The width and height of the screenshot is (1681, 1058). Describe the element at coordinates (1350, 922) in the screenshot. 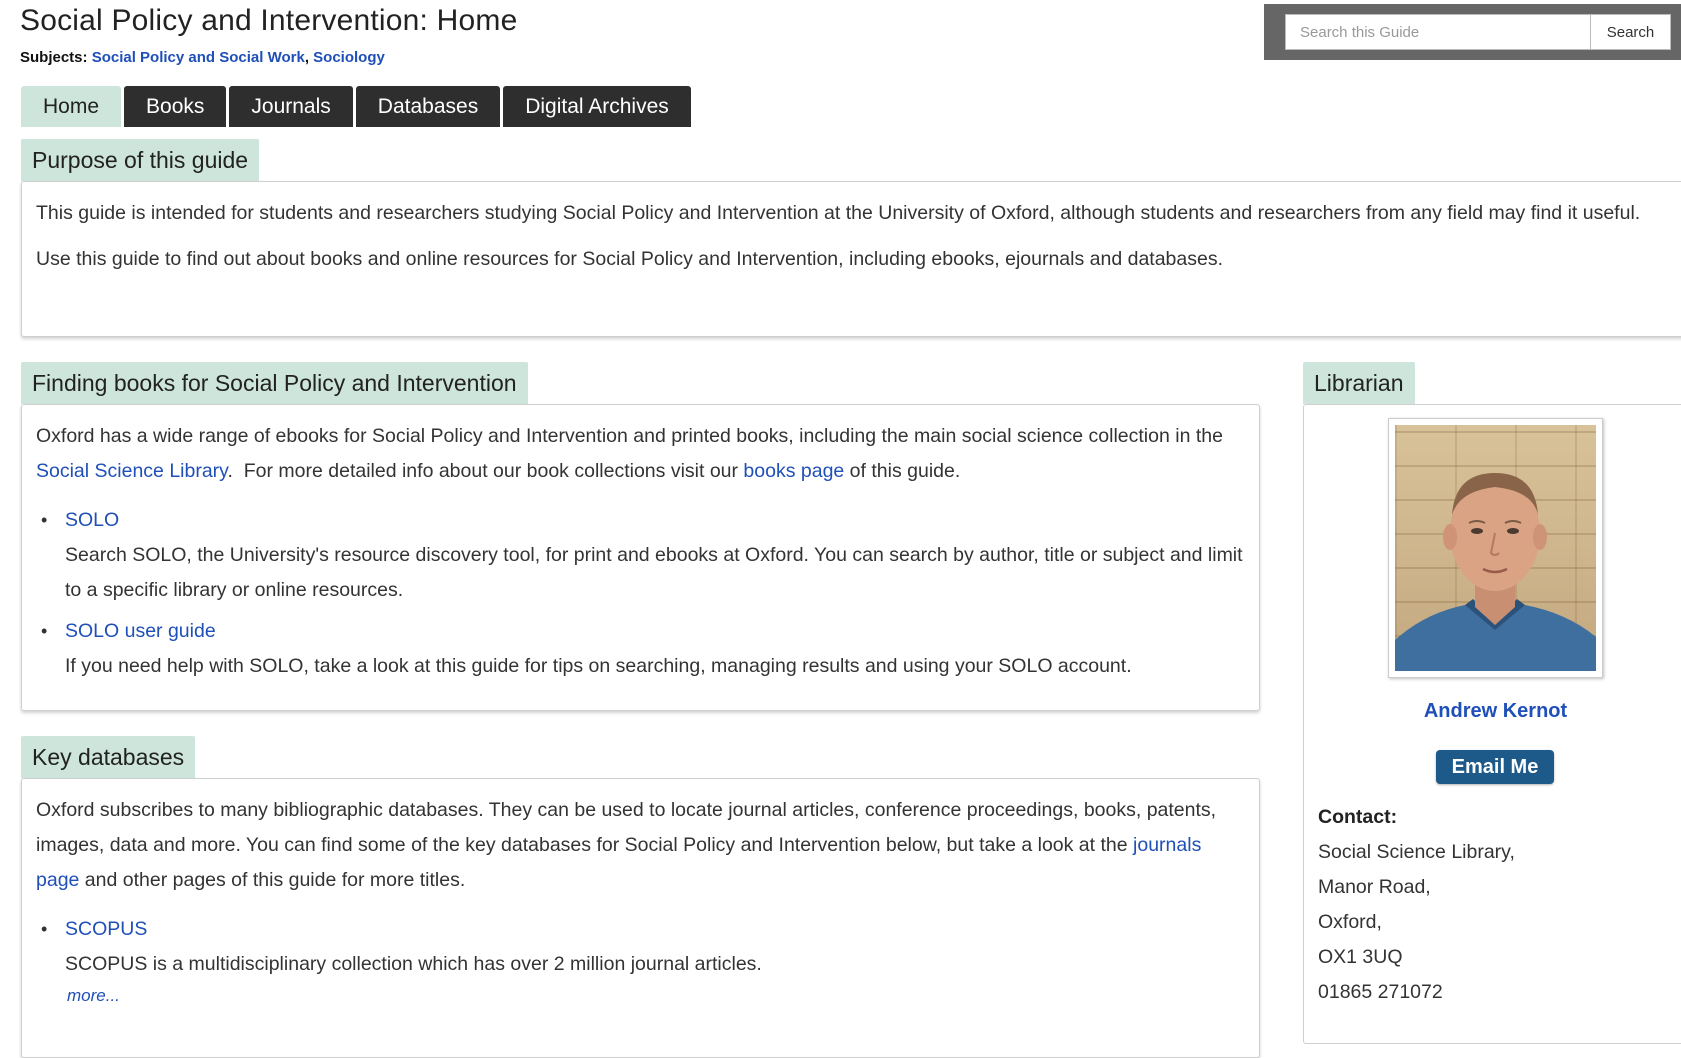

I see `contact-line: Oxford,` at that location.